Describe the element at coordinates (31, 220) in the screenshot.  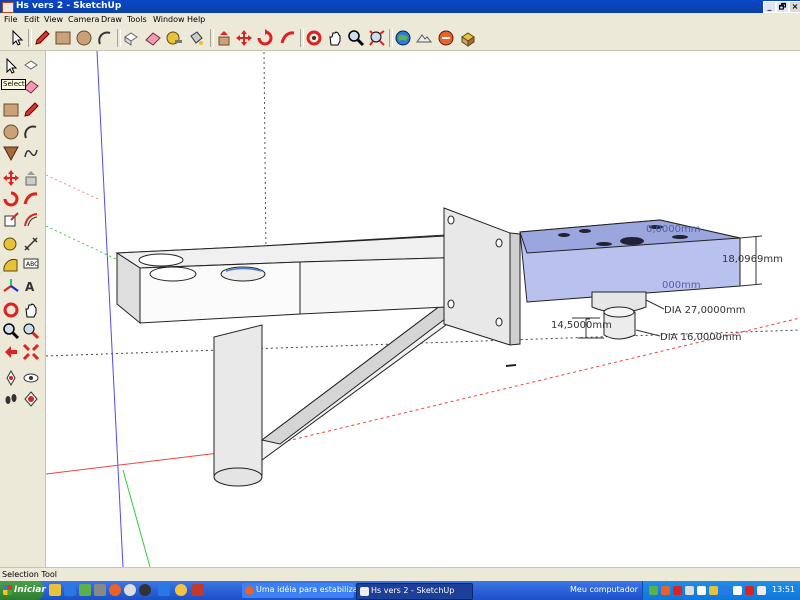
I see `offset-icon` at that location.